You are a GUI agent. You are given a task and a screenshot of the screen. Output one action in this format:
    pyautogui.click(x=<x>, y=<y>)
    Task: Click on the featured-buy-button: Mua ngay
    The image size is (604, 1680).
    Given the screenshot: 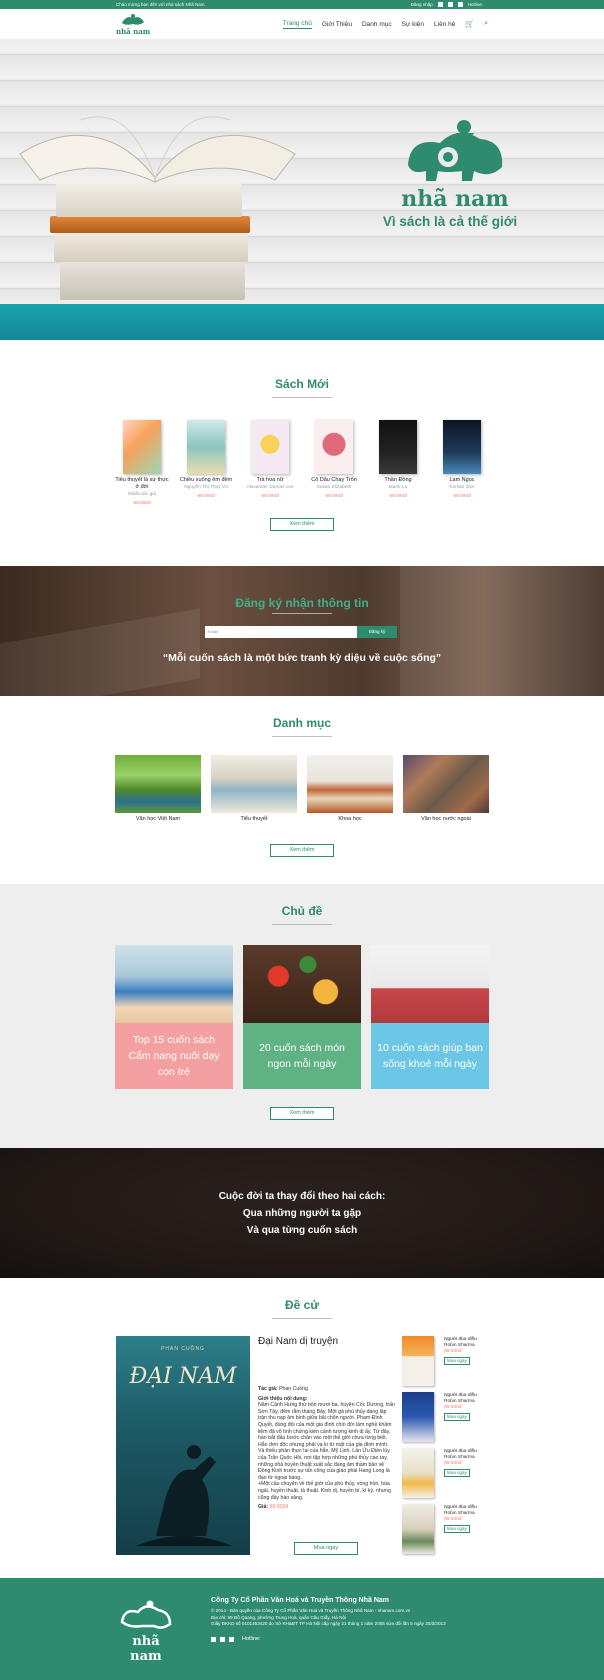 What is the action you would take?
    pyautogui.click(x=326, y=1548)
    